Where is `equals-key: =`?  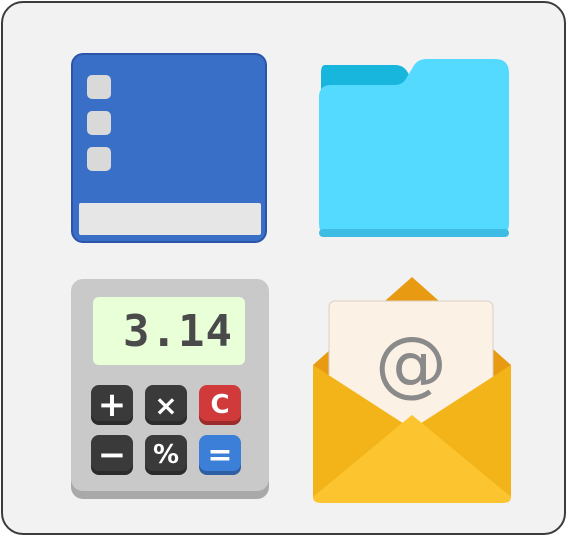
equals-key: = is located at coordinates (220, 455).